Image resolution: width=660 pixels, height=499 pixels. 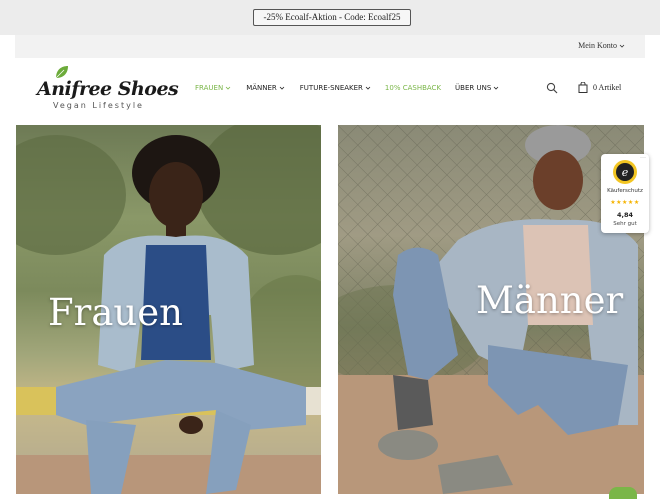 I want to click on promo-bar: -25% Ecoalf-Aktion - Code: Ecoalf25, so click(x=330, y=17).